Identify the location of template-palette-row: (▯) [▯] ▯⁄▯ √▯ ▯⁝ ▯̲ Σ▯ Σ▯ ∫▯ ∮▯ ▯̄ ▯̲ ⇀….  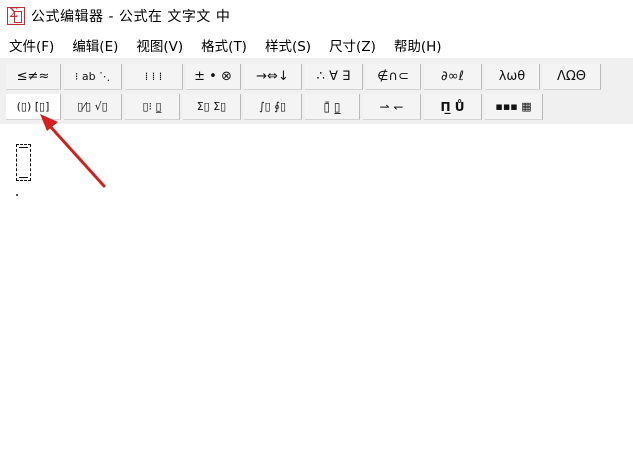
(316, 107).